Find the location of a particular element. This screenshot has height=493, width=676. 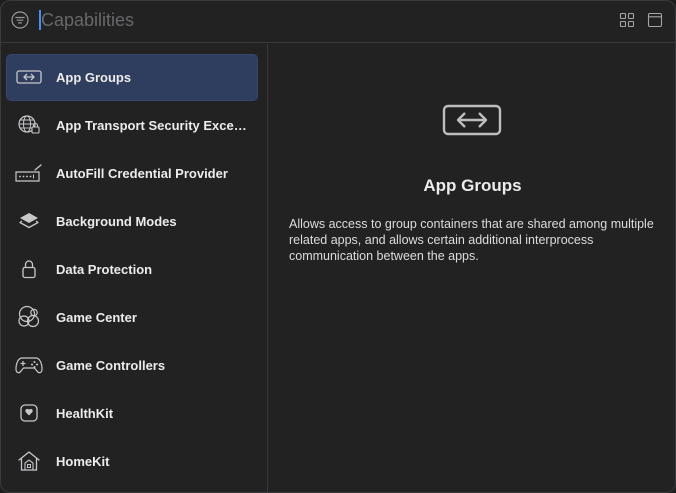

capability-item-game-controllers: Game Controllers is located at coordinates (132, 365).